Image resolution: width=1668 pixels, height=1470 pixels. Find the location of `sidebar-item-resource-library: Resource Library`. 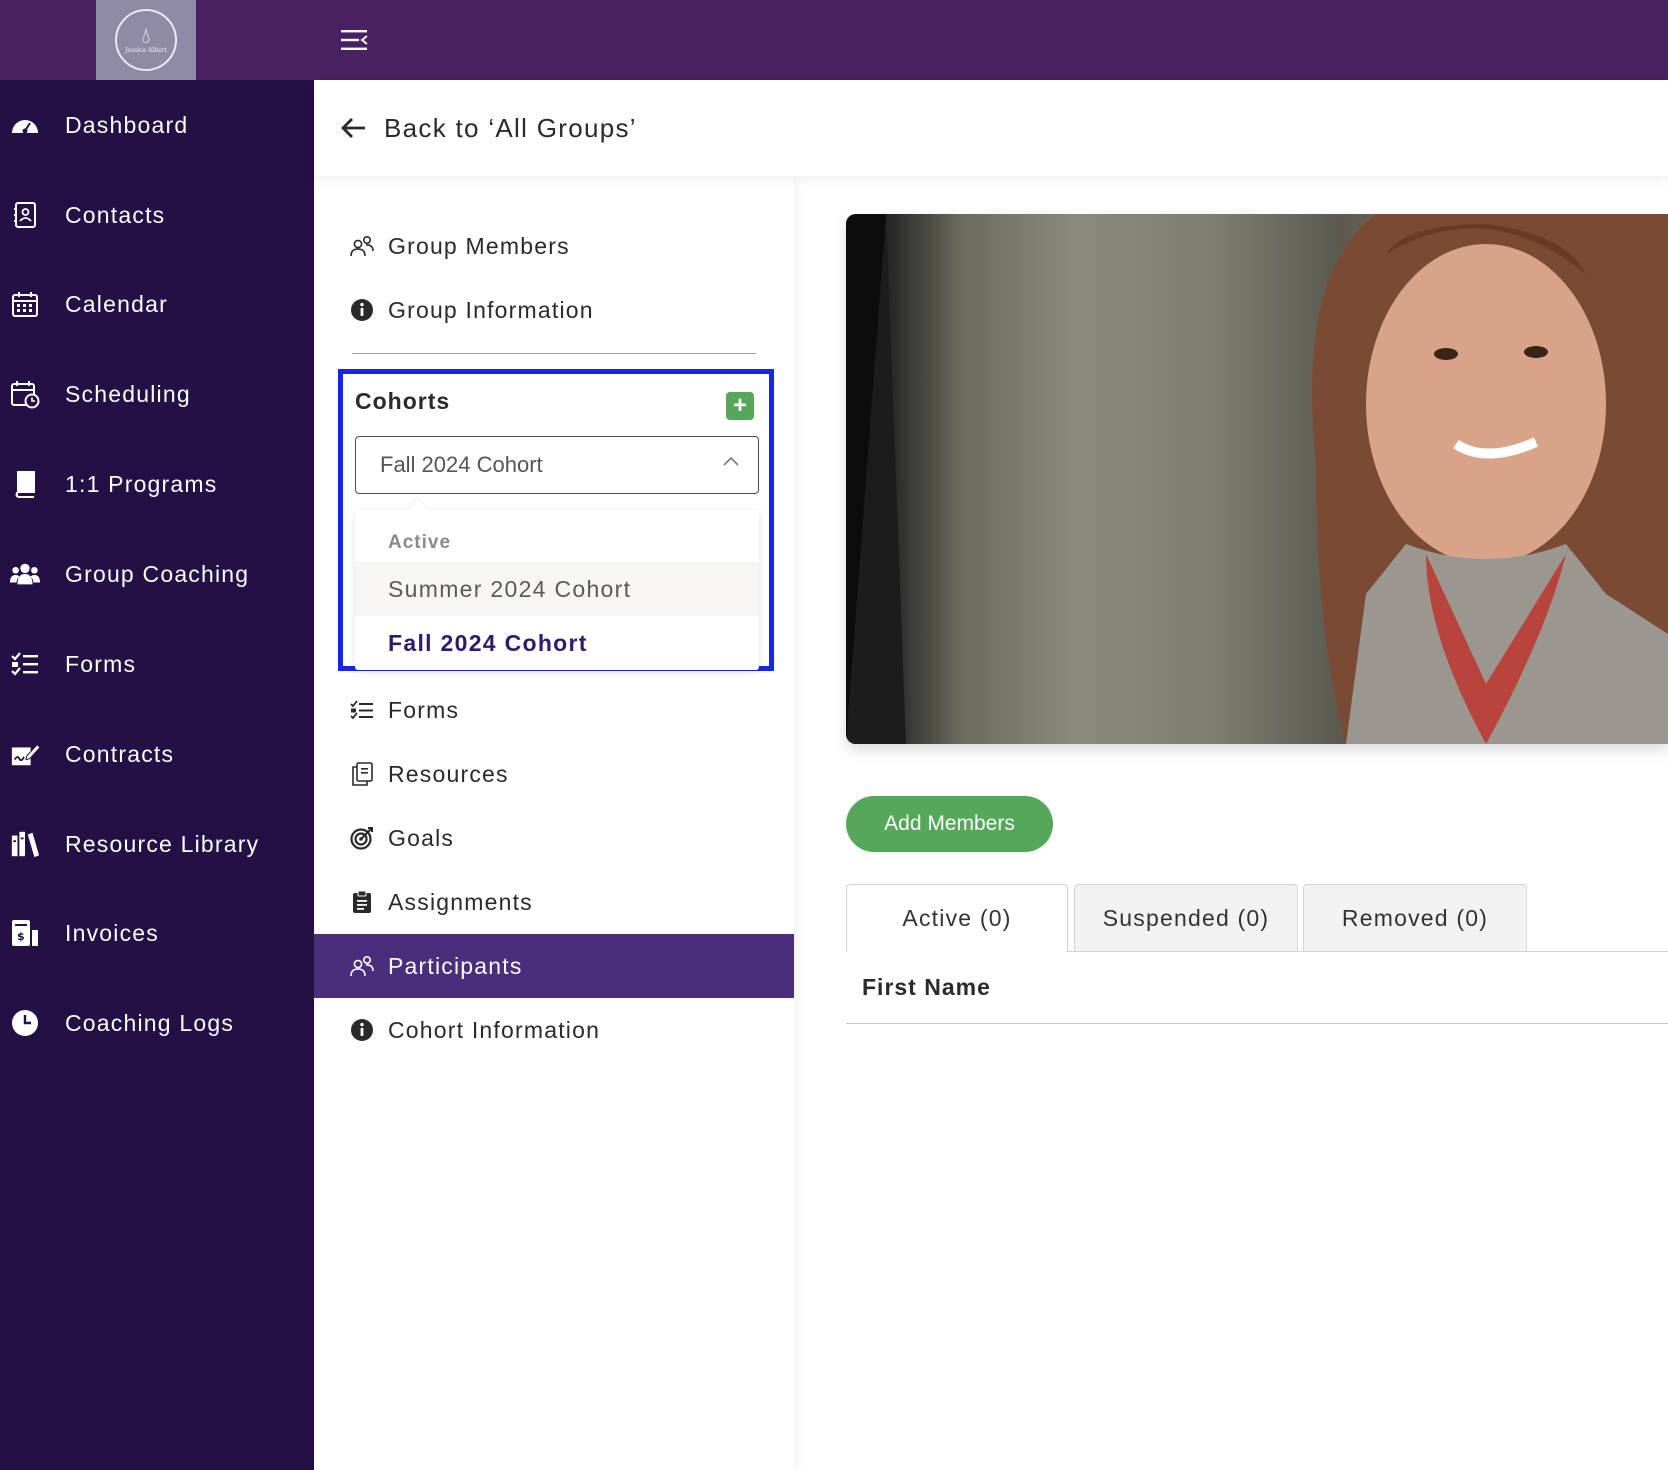

sidebar-item-resource-library: Resource Library is located at coordinates (157, 844).